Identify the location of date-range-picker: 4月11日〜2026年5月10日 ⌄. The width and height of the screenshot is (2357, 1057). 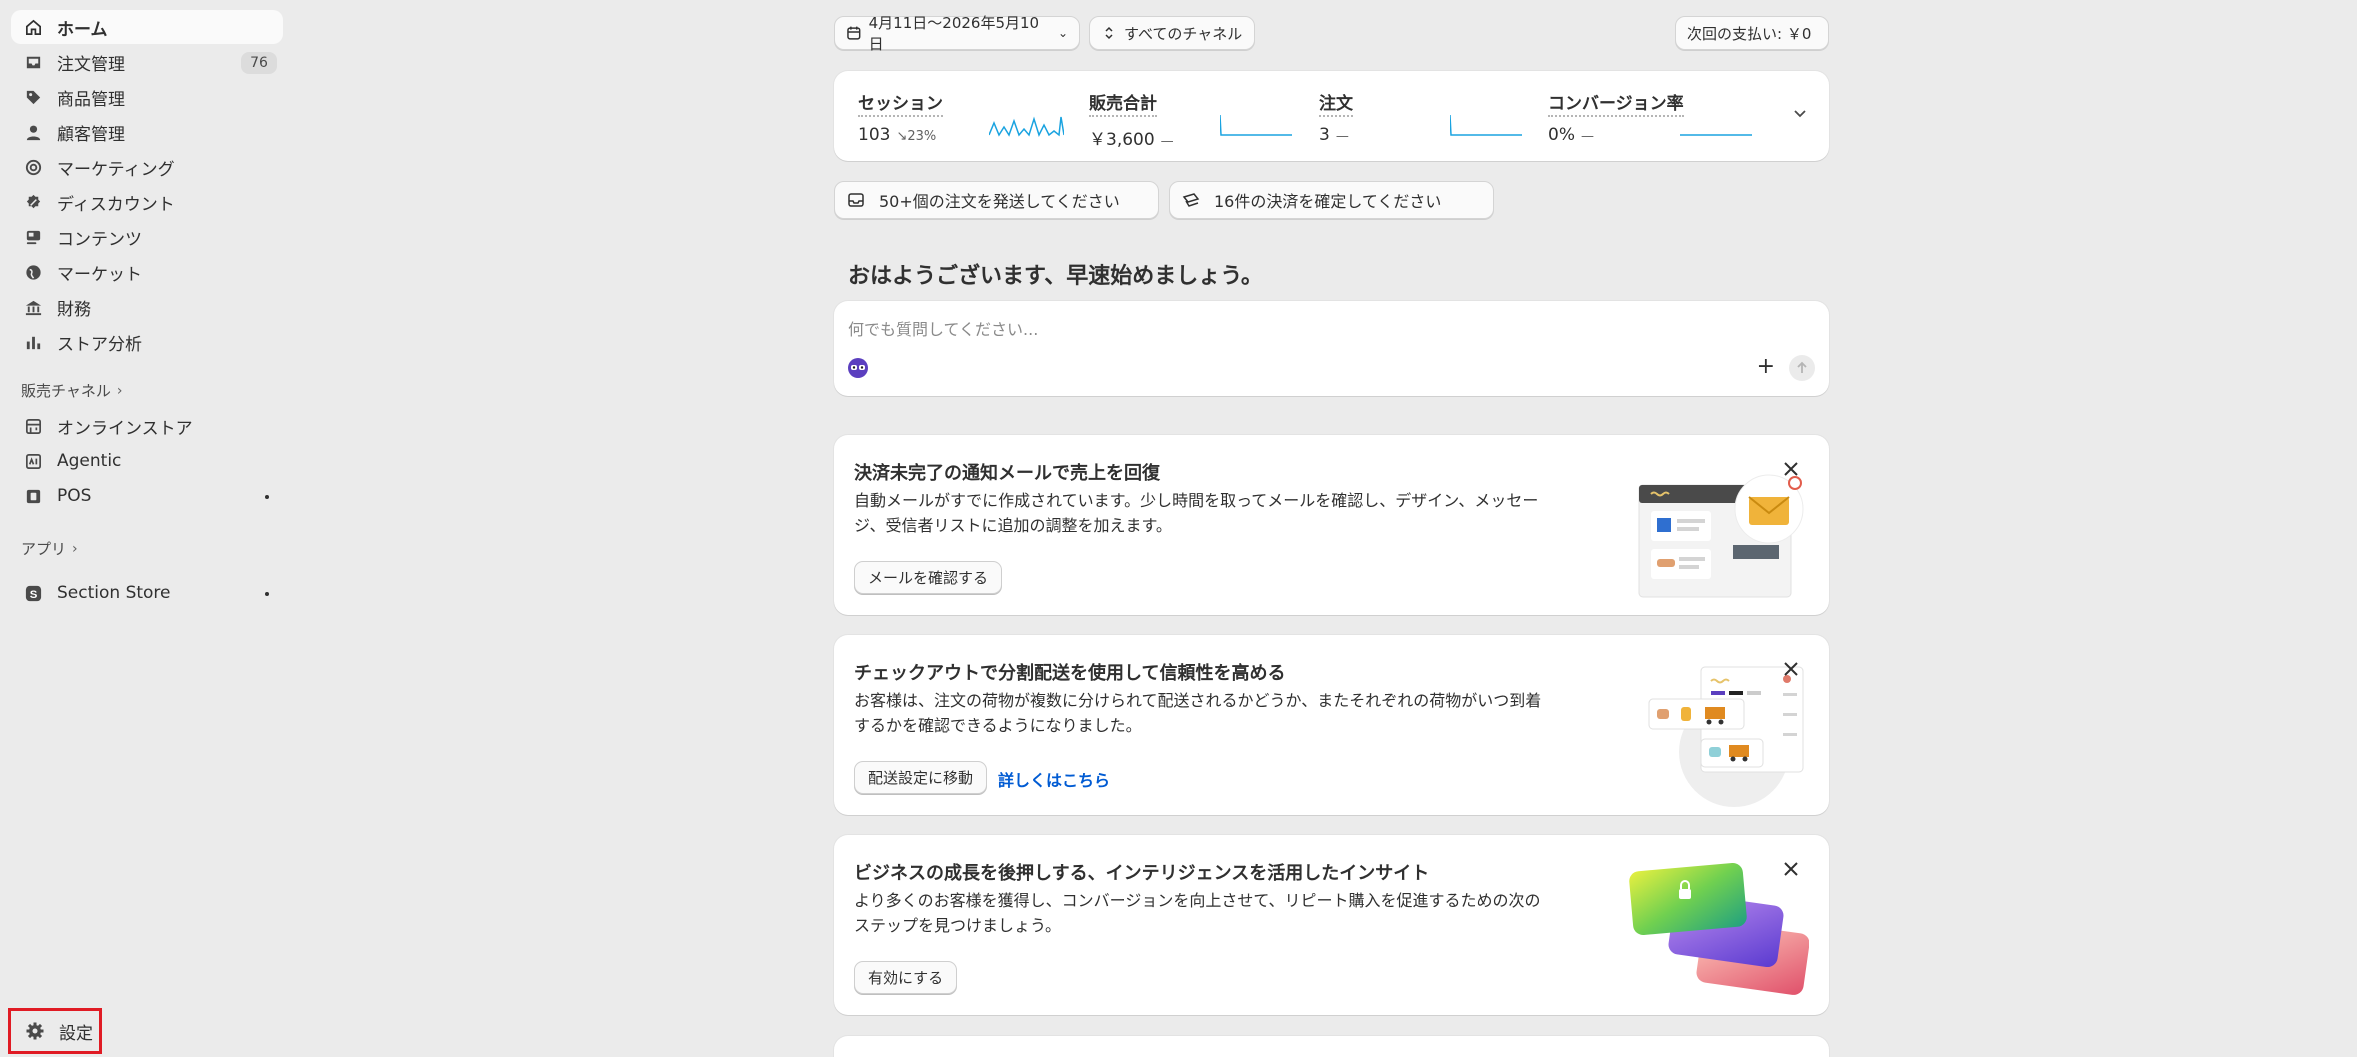
(957, 33).